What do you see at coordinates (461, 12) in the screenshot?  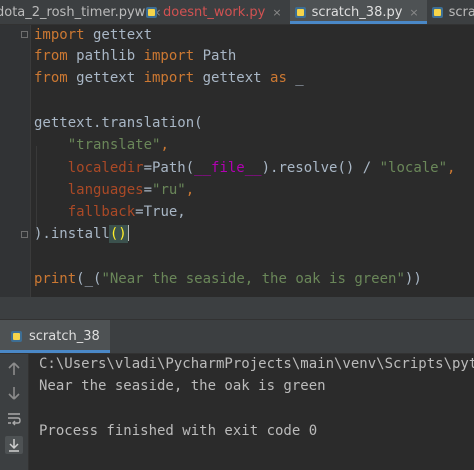 I see `tab-label: scratch_3` at bounding box center [461, 12].